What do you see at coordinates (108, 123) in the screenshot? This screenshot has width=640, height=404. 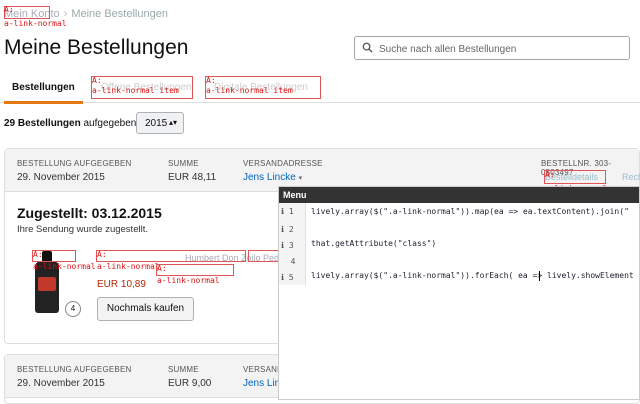 I see `order-count-suffix: aufgegeben` at bounding box center [108, 123].